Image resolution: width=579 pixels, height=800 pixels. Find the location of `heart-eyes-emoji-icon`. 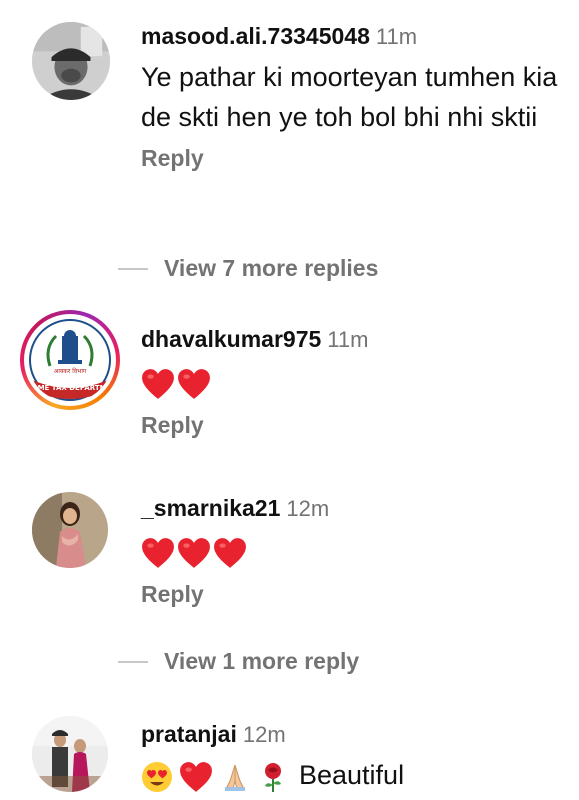

heart-eyes-emoji-icon is located at coordinates (157, 777).